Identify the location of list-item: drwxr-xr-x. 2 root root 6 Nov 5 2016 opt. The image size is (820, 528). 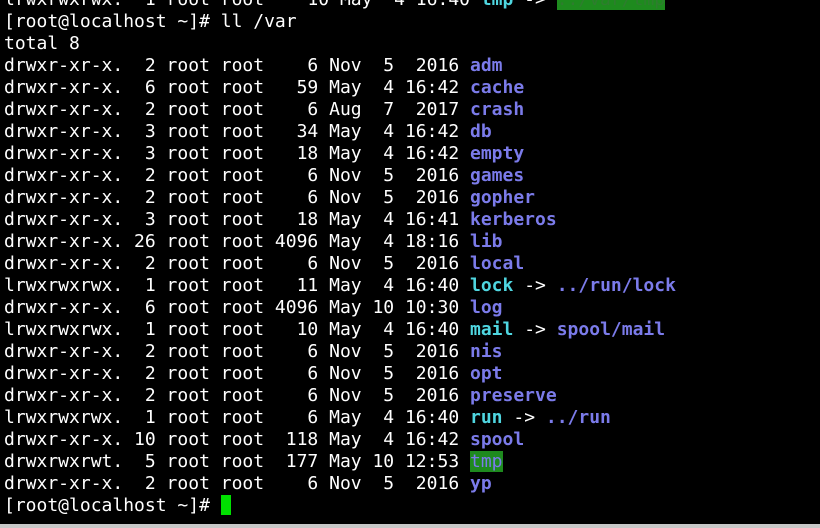
(253, 374).